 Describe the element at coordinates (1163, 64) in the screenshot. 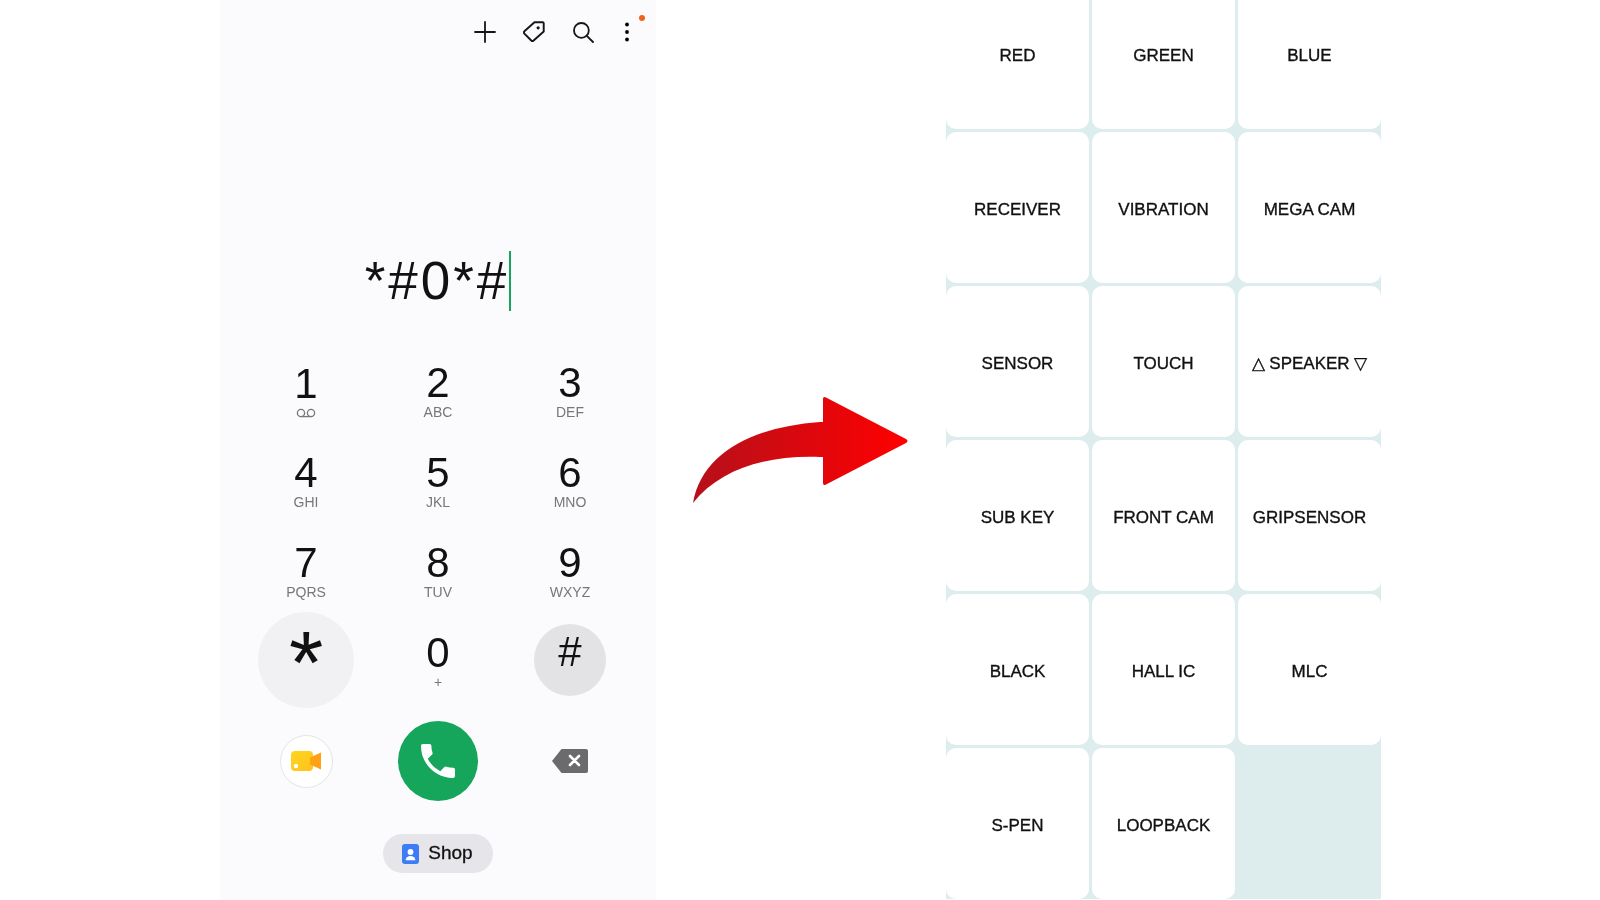

I see `test-button: GREEN` at that location.